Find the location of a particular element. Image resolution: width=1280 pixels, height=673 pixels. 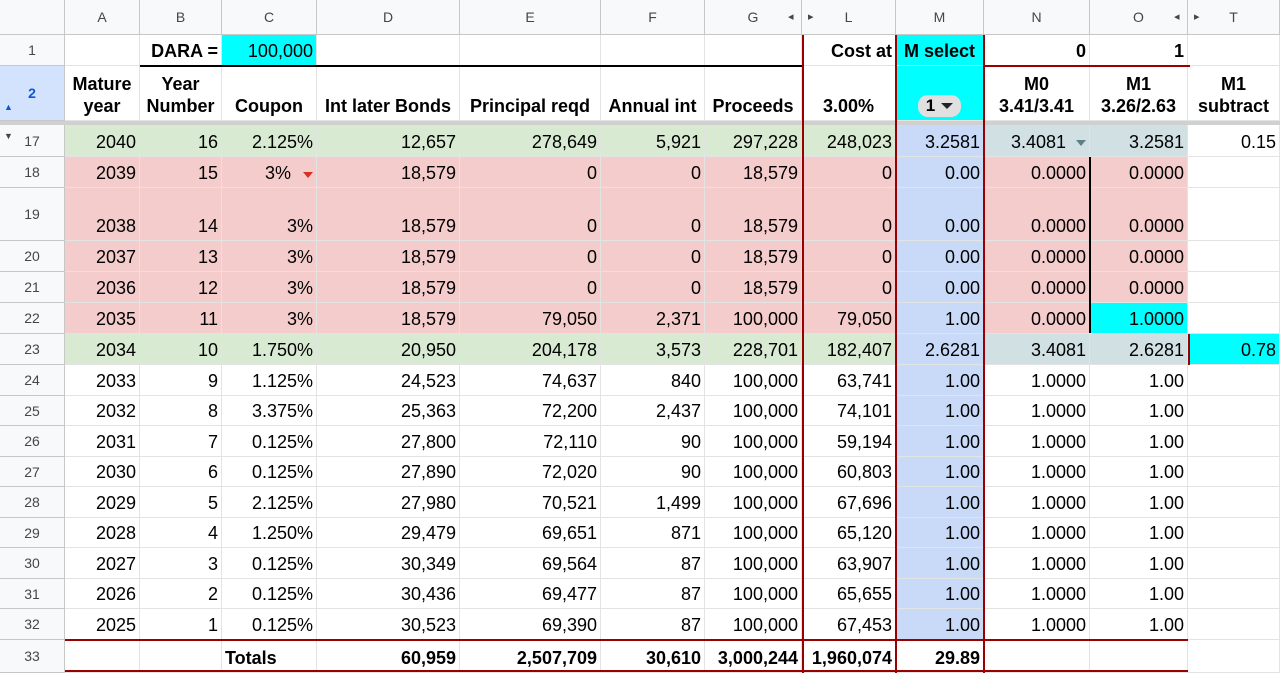

row-header-17: 17 ▼ is located at coordinates (32, 141).